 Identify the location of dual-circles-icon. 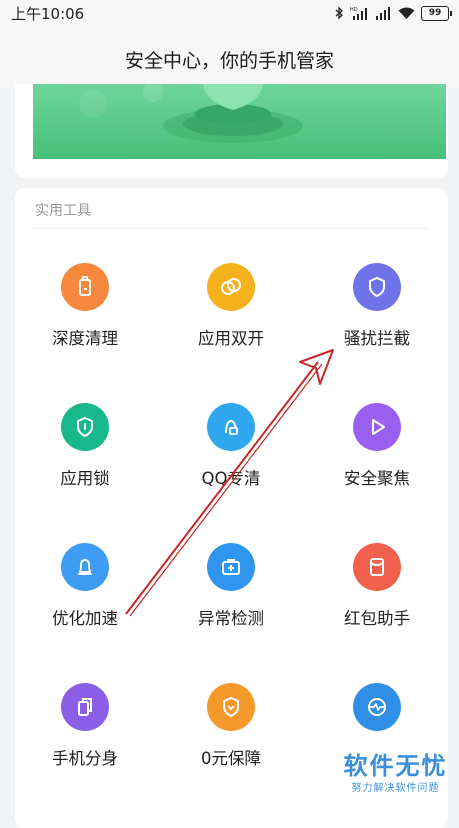
(231, 287).